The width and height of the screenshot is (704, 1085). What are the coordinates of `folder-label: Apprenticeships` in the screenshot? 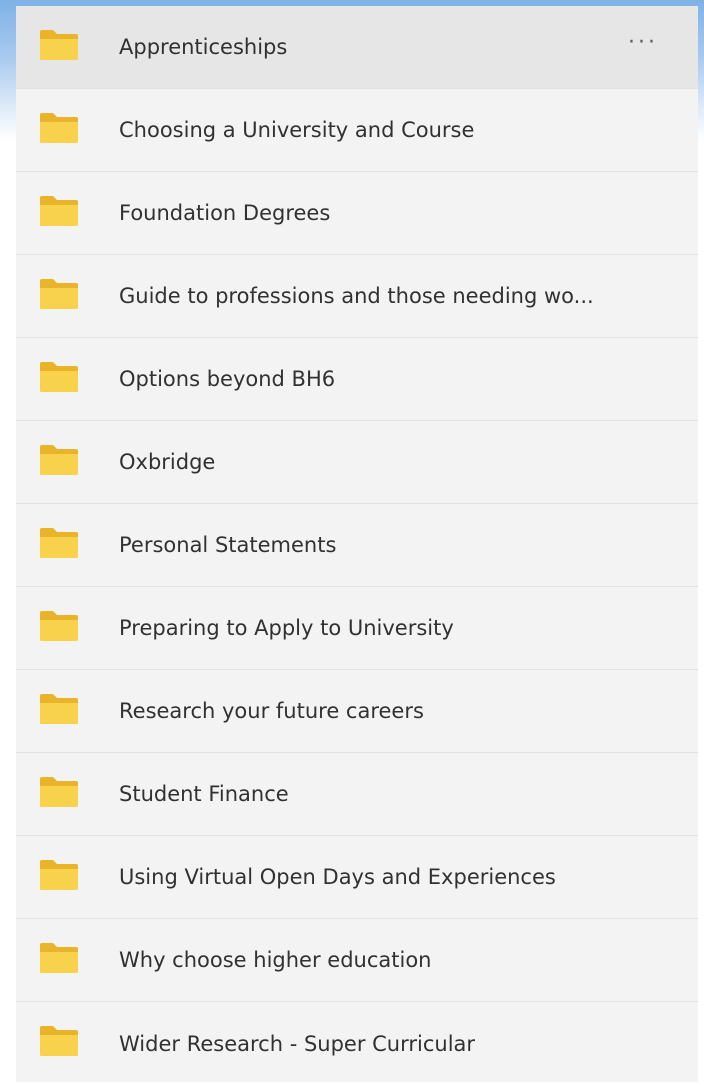 It's located at (203, 47).